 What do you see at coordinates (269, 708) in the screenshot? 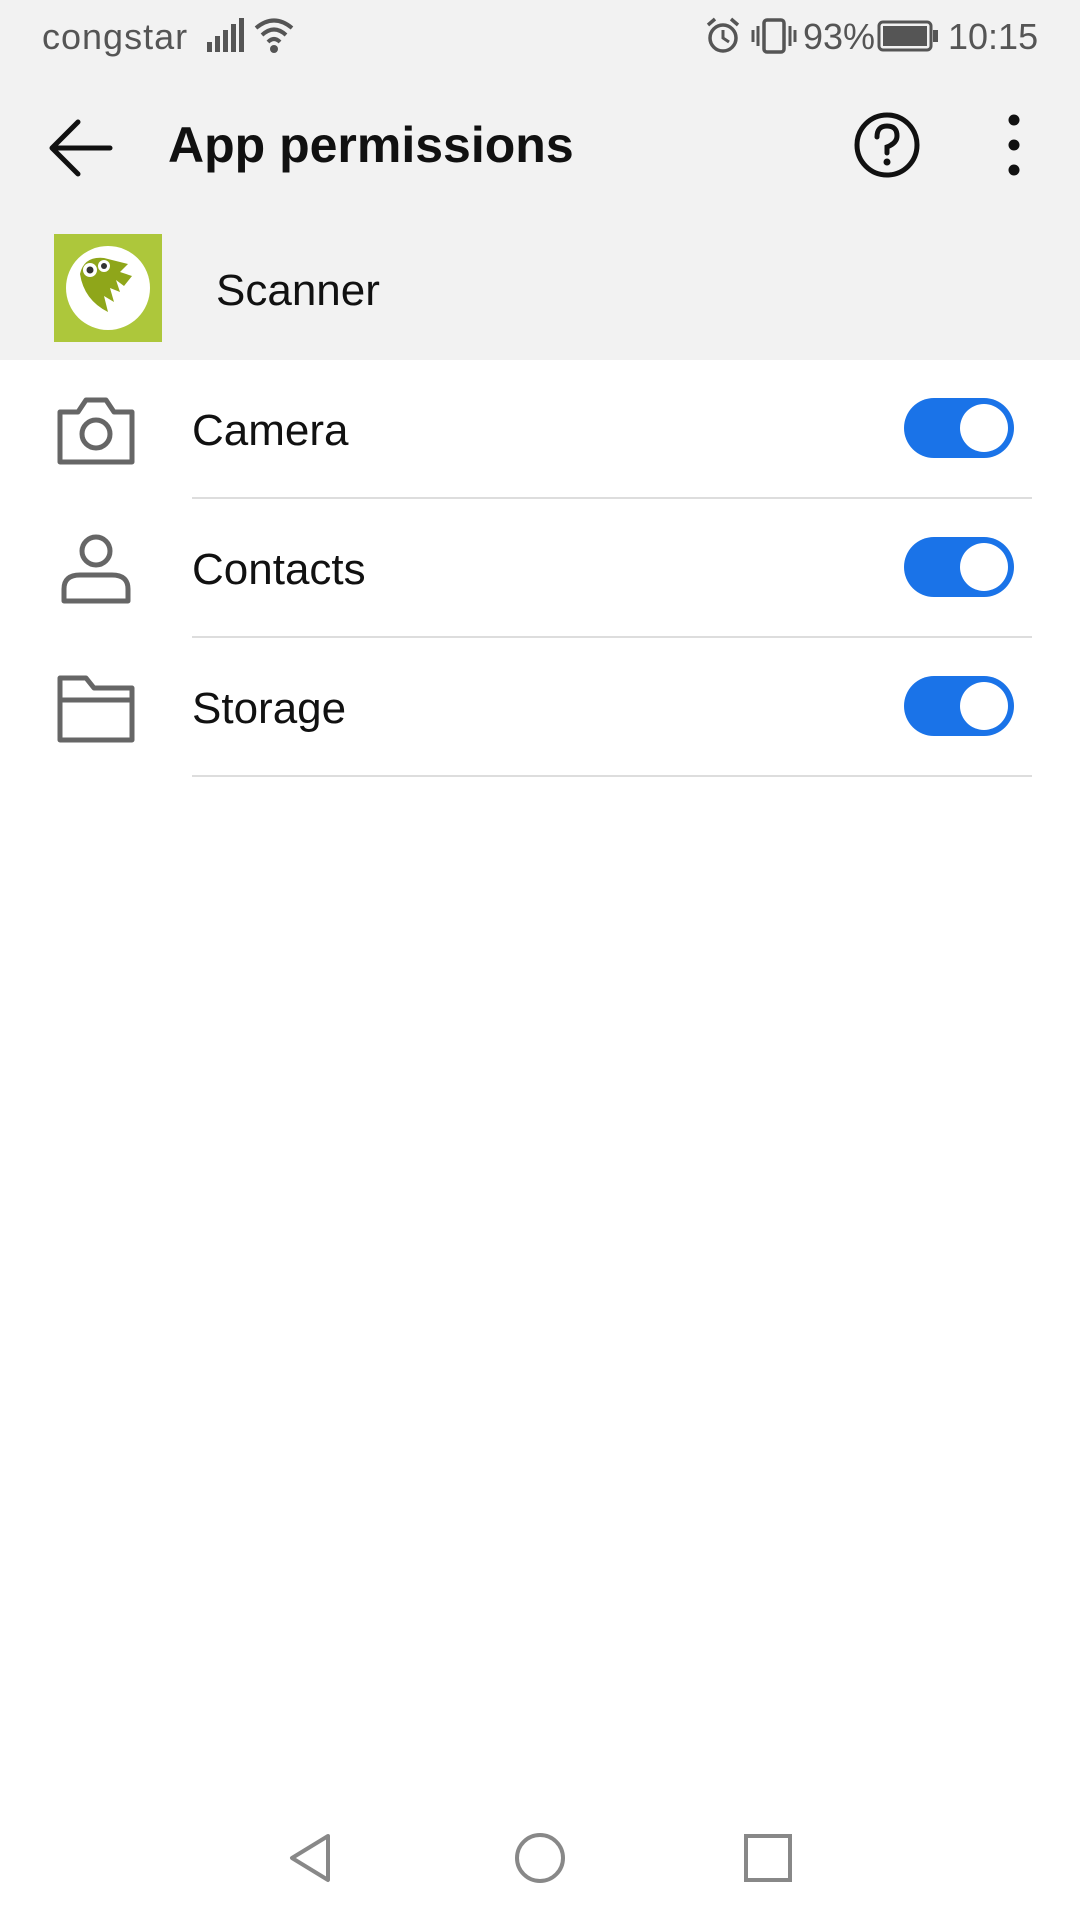
I see `permission-label: Storage` at bounding box center [269, 708].